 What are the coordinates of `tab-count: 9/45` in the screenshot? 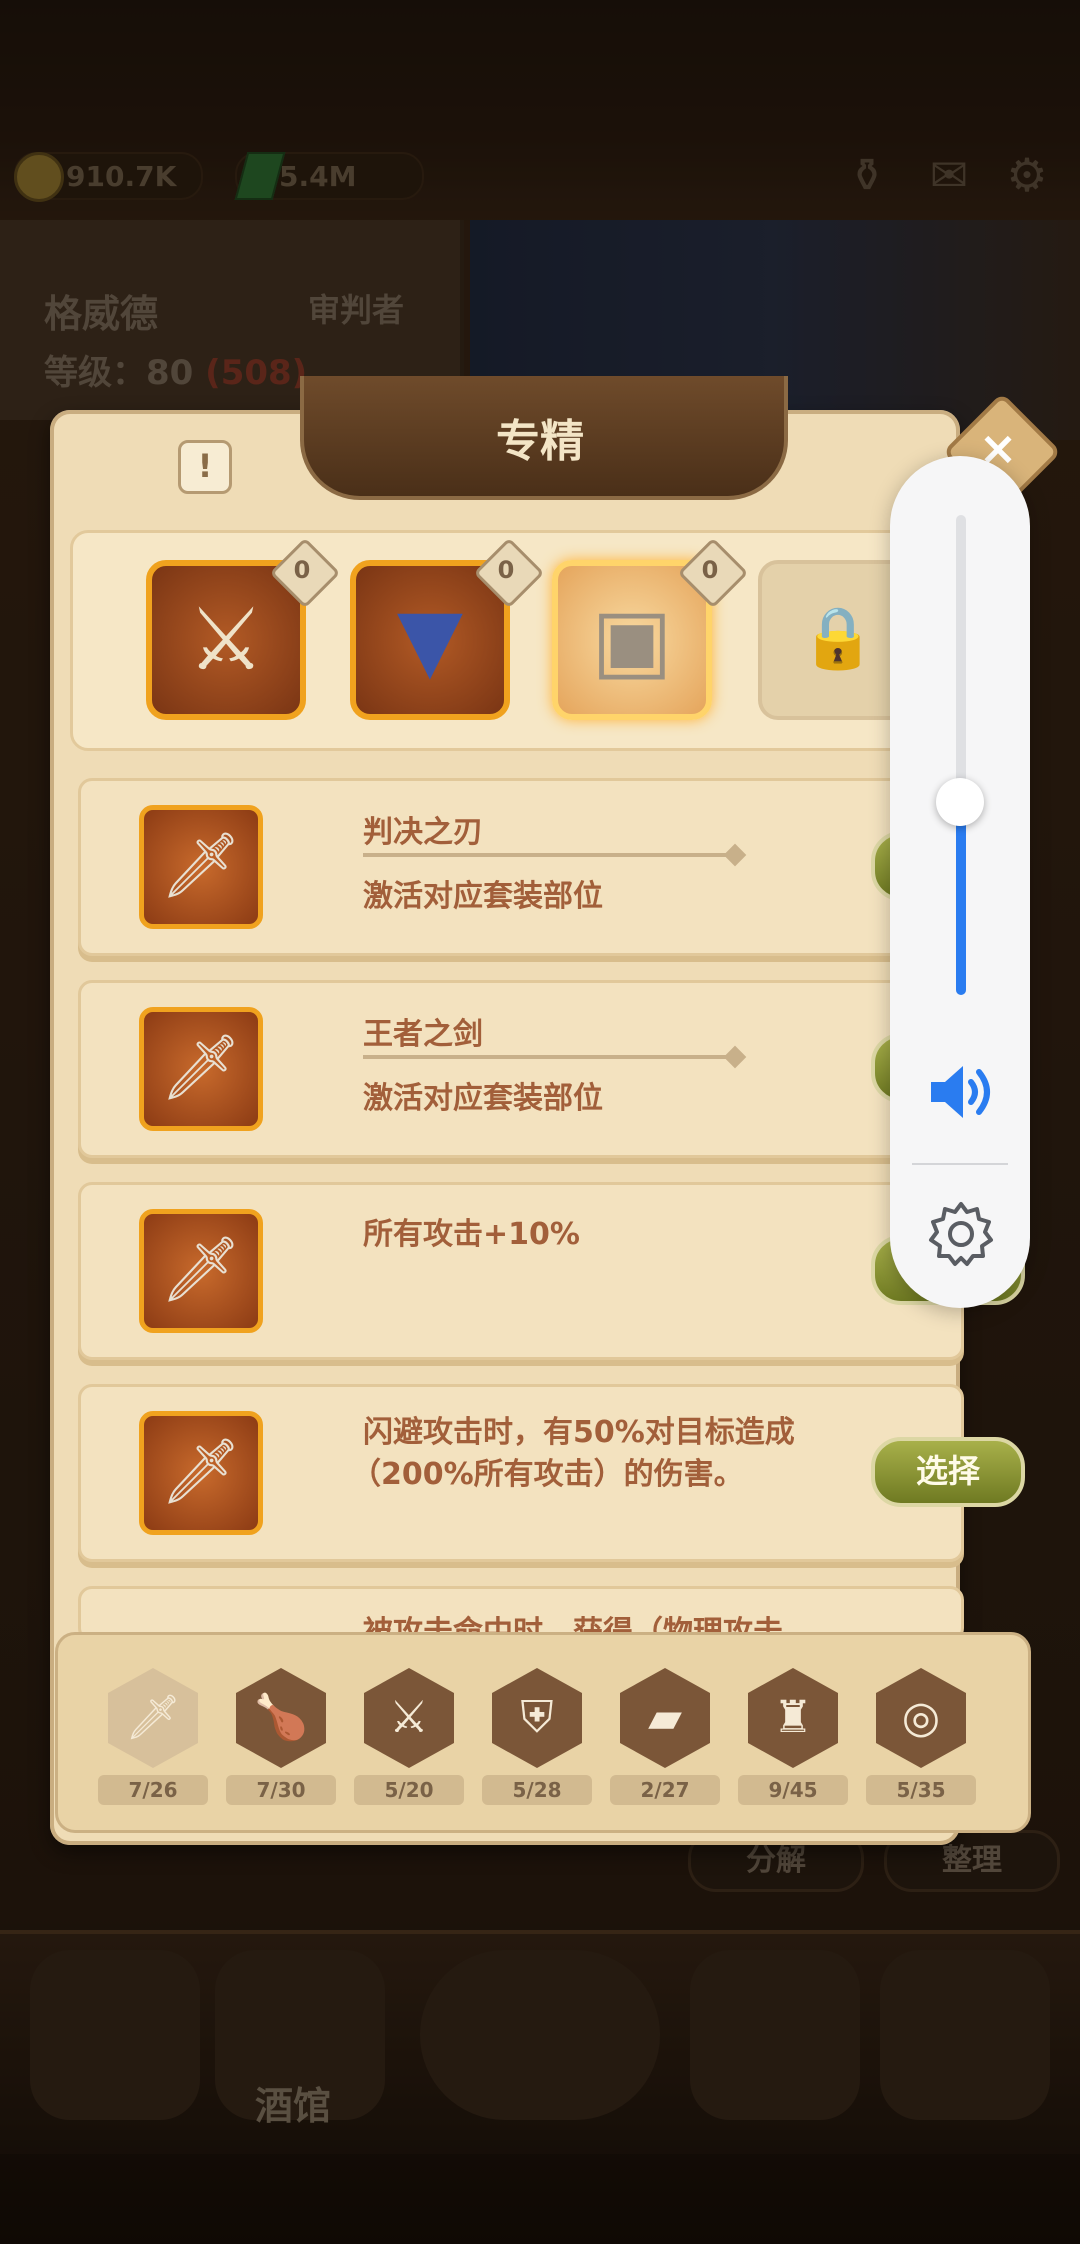 It's located at (793, 1790).